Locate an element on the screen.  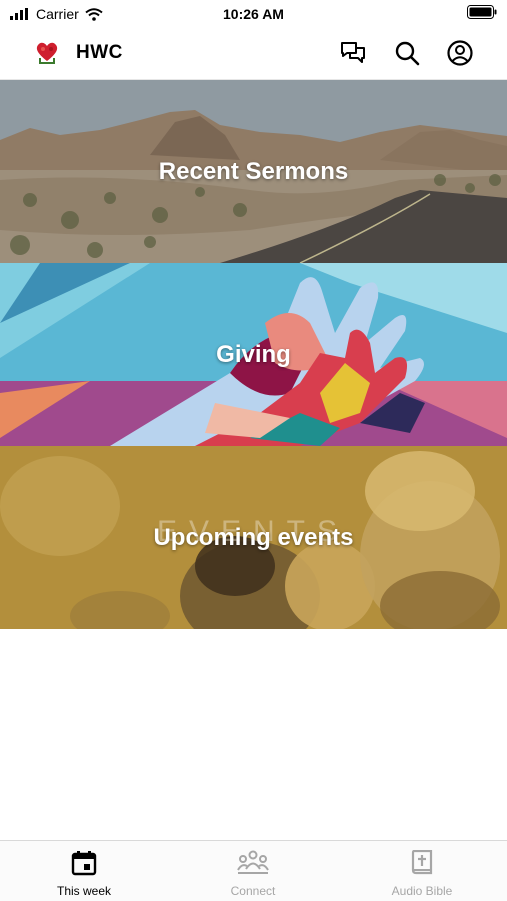
tab-audio-bible-label: Audio Bible is located at coordinates (422, 891).